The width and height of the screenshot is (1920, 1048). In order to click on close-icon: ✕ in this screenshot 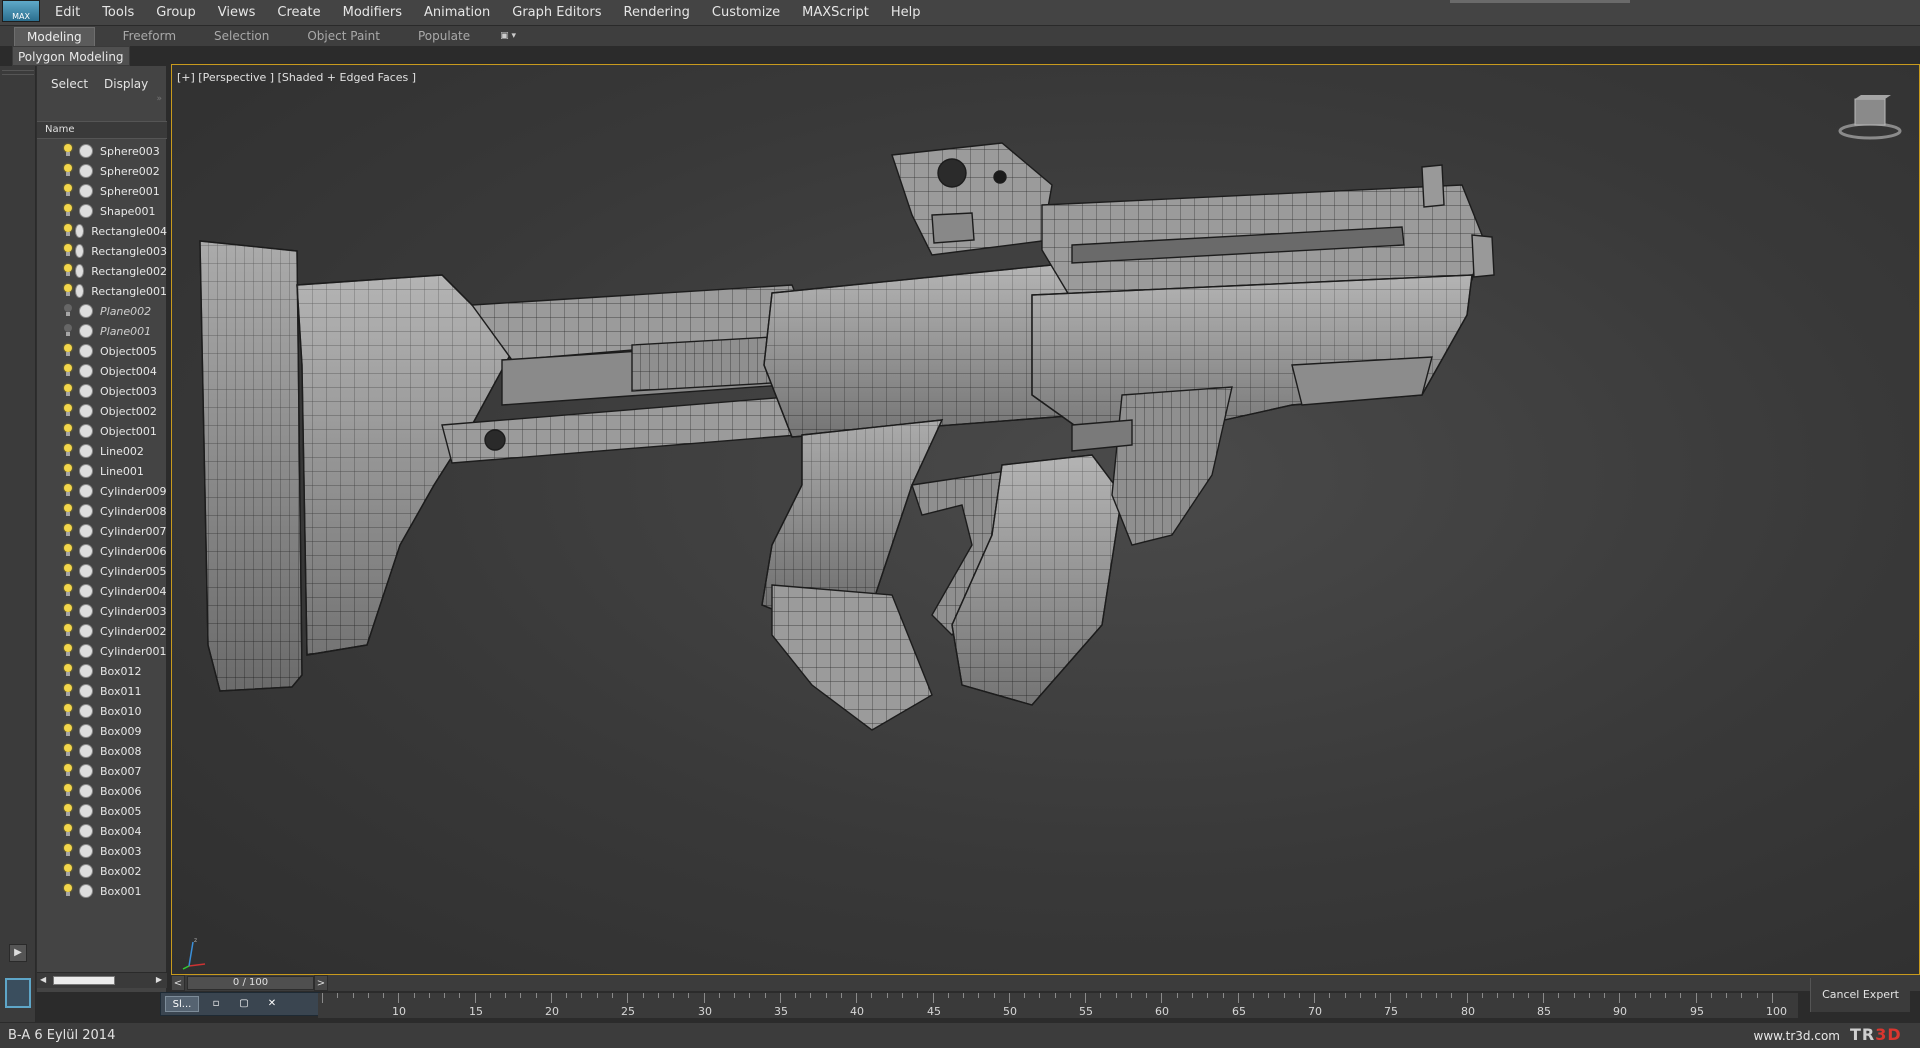, I will do `click(272, 1004)`.